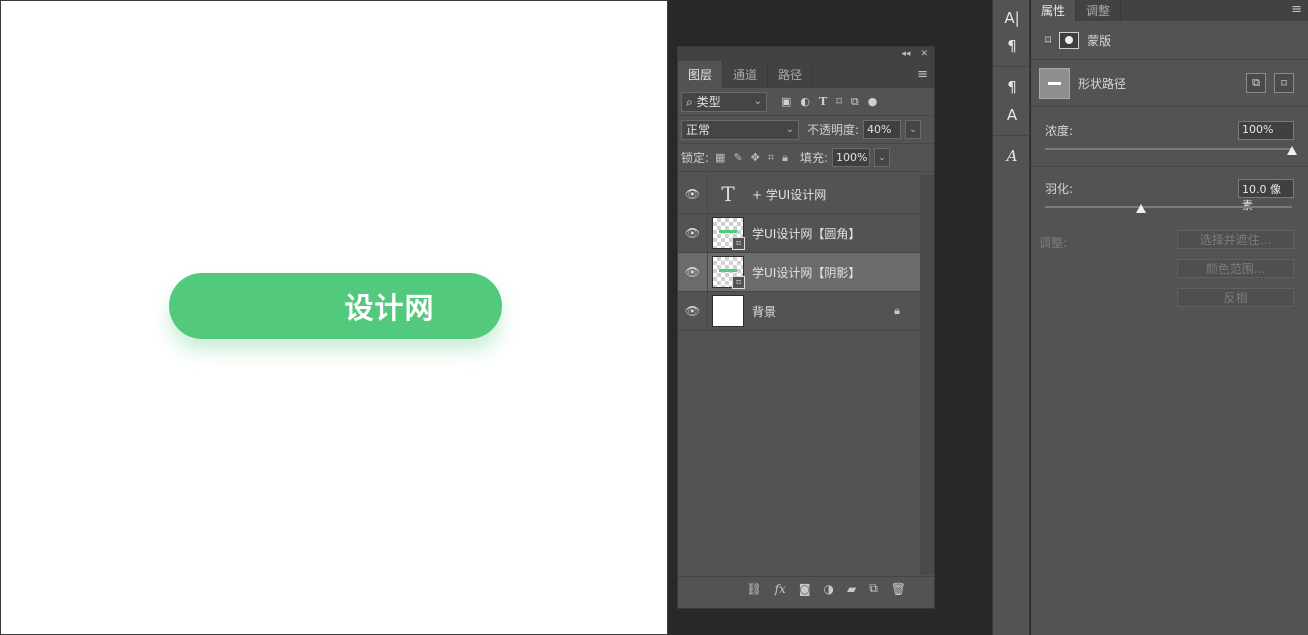 Image resolution: width=1308 pixels, height=635 pixels. I want to click on opacity-label: 不透明度:, so click(833, 130).